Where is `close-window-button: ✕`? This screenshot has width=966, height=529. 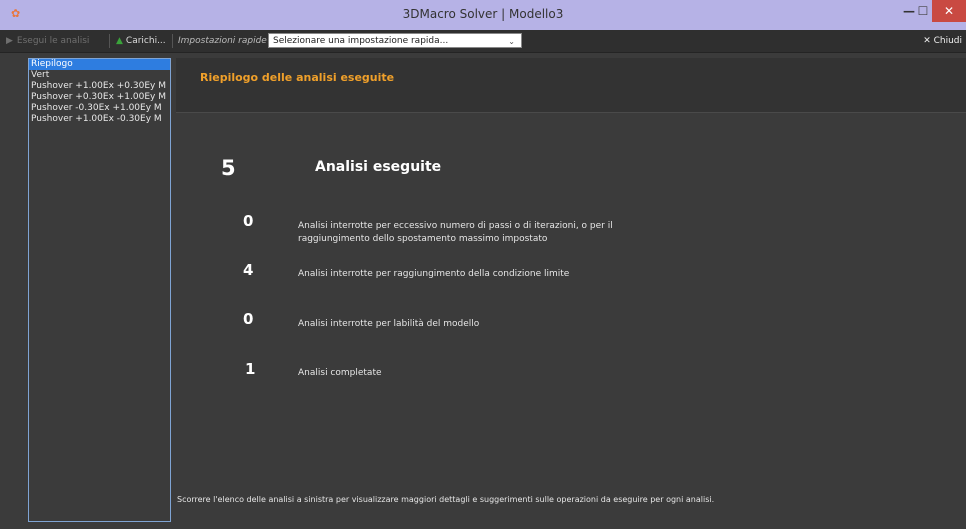
close-window-button: ✕ is located at coordinates (949, 11).